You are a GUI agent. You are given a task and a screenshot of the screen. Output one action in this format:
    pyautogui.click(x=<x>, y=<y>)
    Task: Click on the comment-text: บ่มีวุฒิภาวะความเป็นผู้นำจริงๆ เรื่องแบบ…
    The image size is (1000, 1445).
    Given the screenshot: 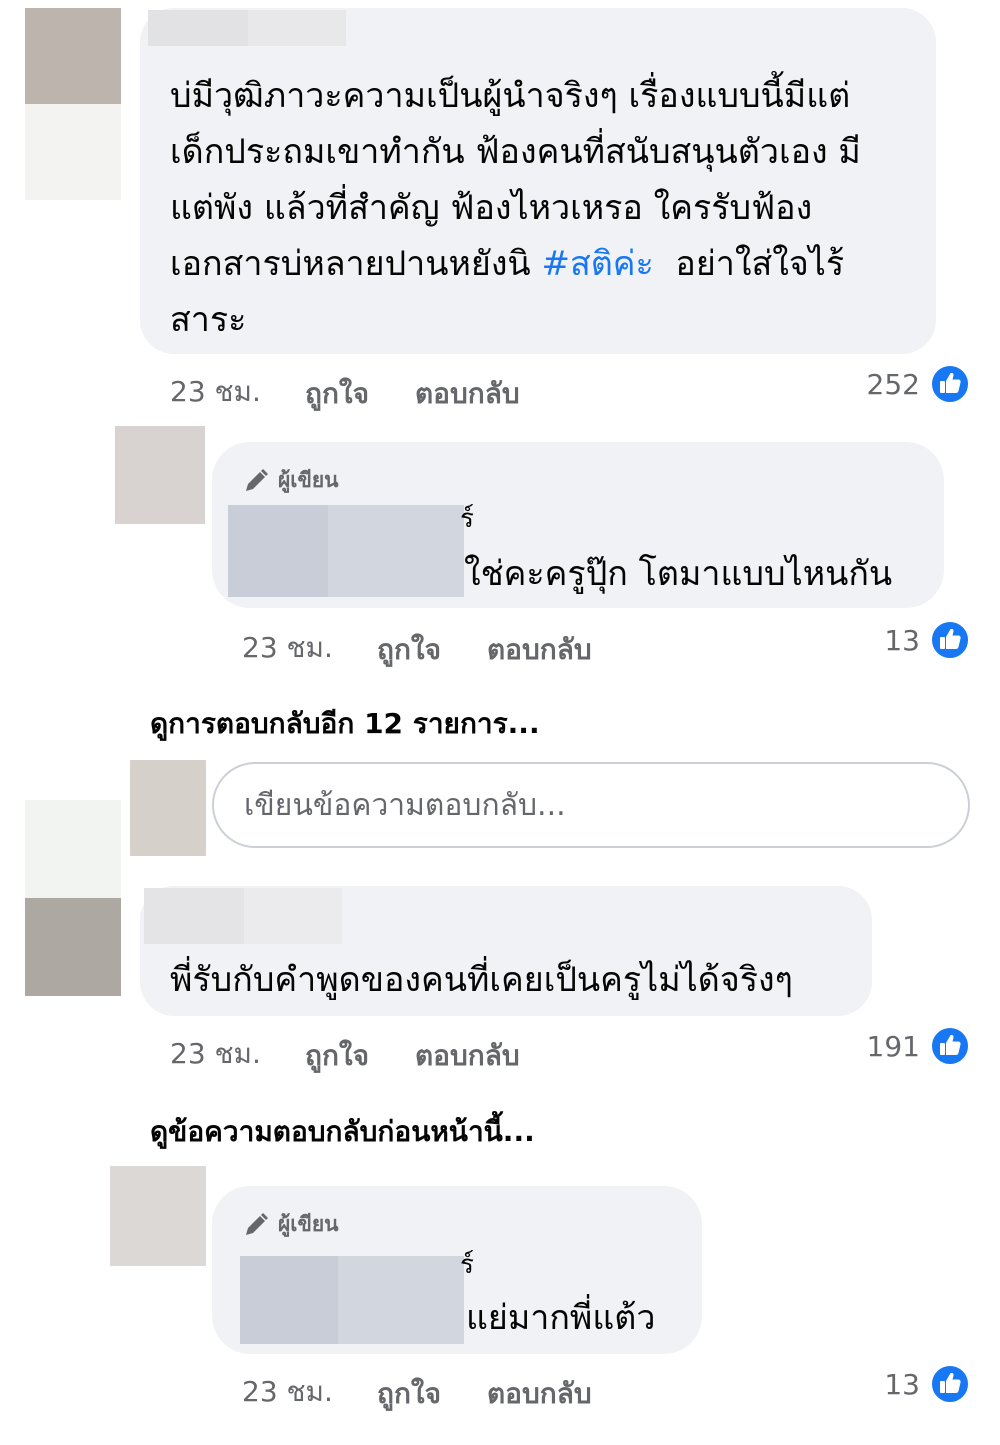 What is the action you would take?
    pyautogui.click(x=515, y=208)
    